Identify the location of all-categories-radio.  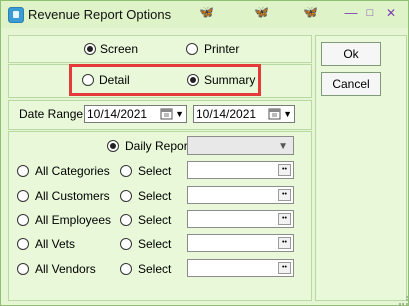
(23, 171).